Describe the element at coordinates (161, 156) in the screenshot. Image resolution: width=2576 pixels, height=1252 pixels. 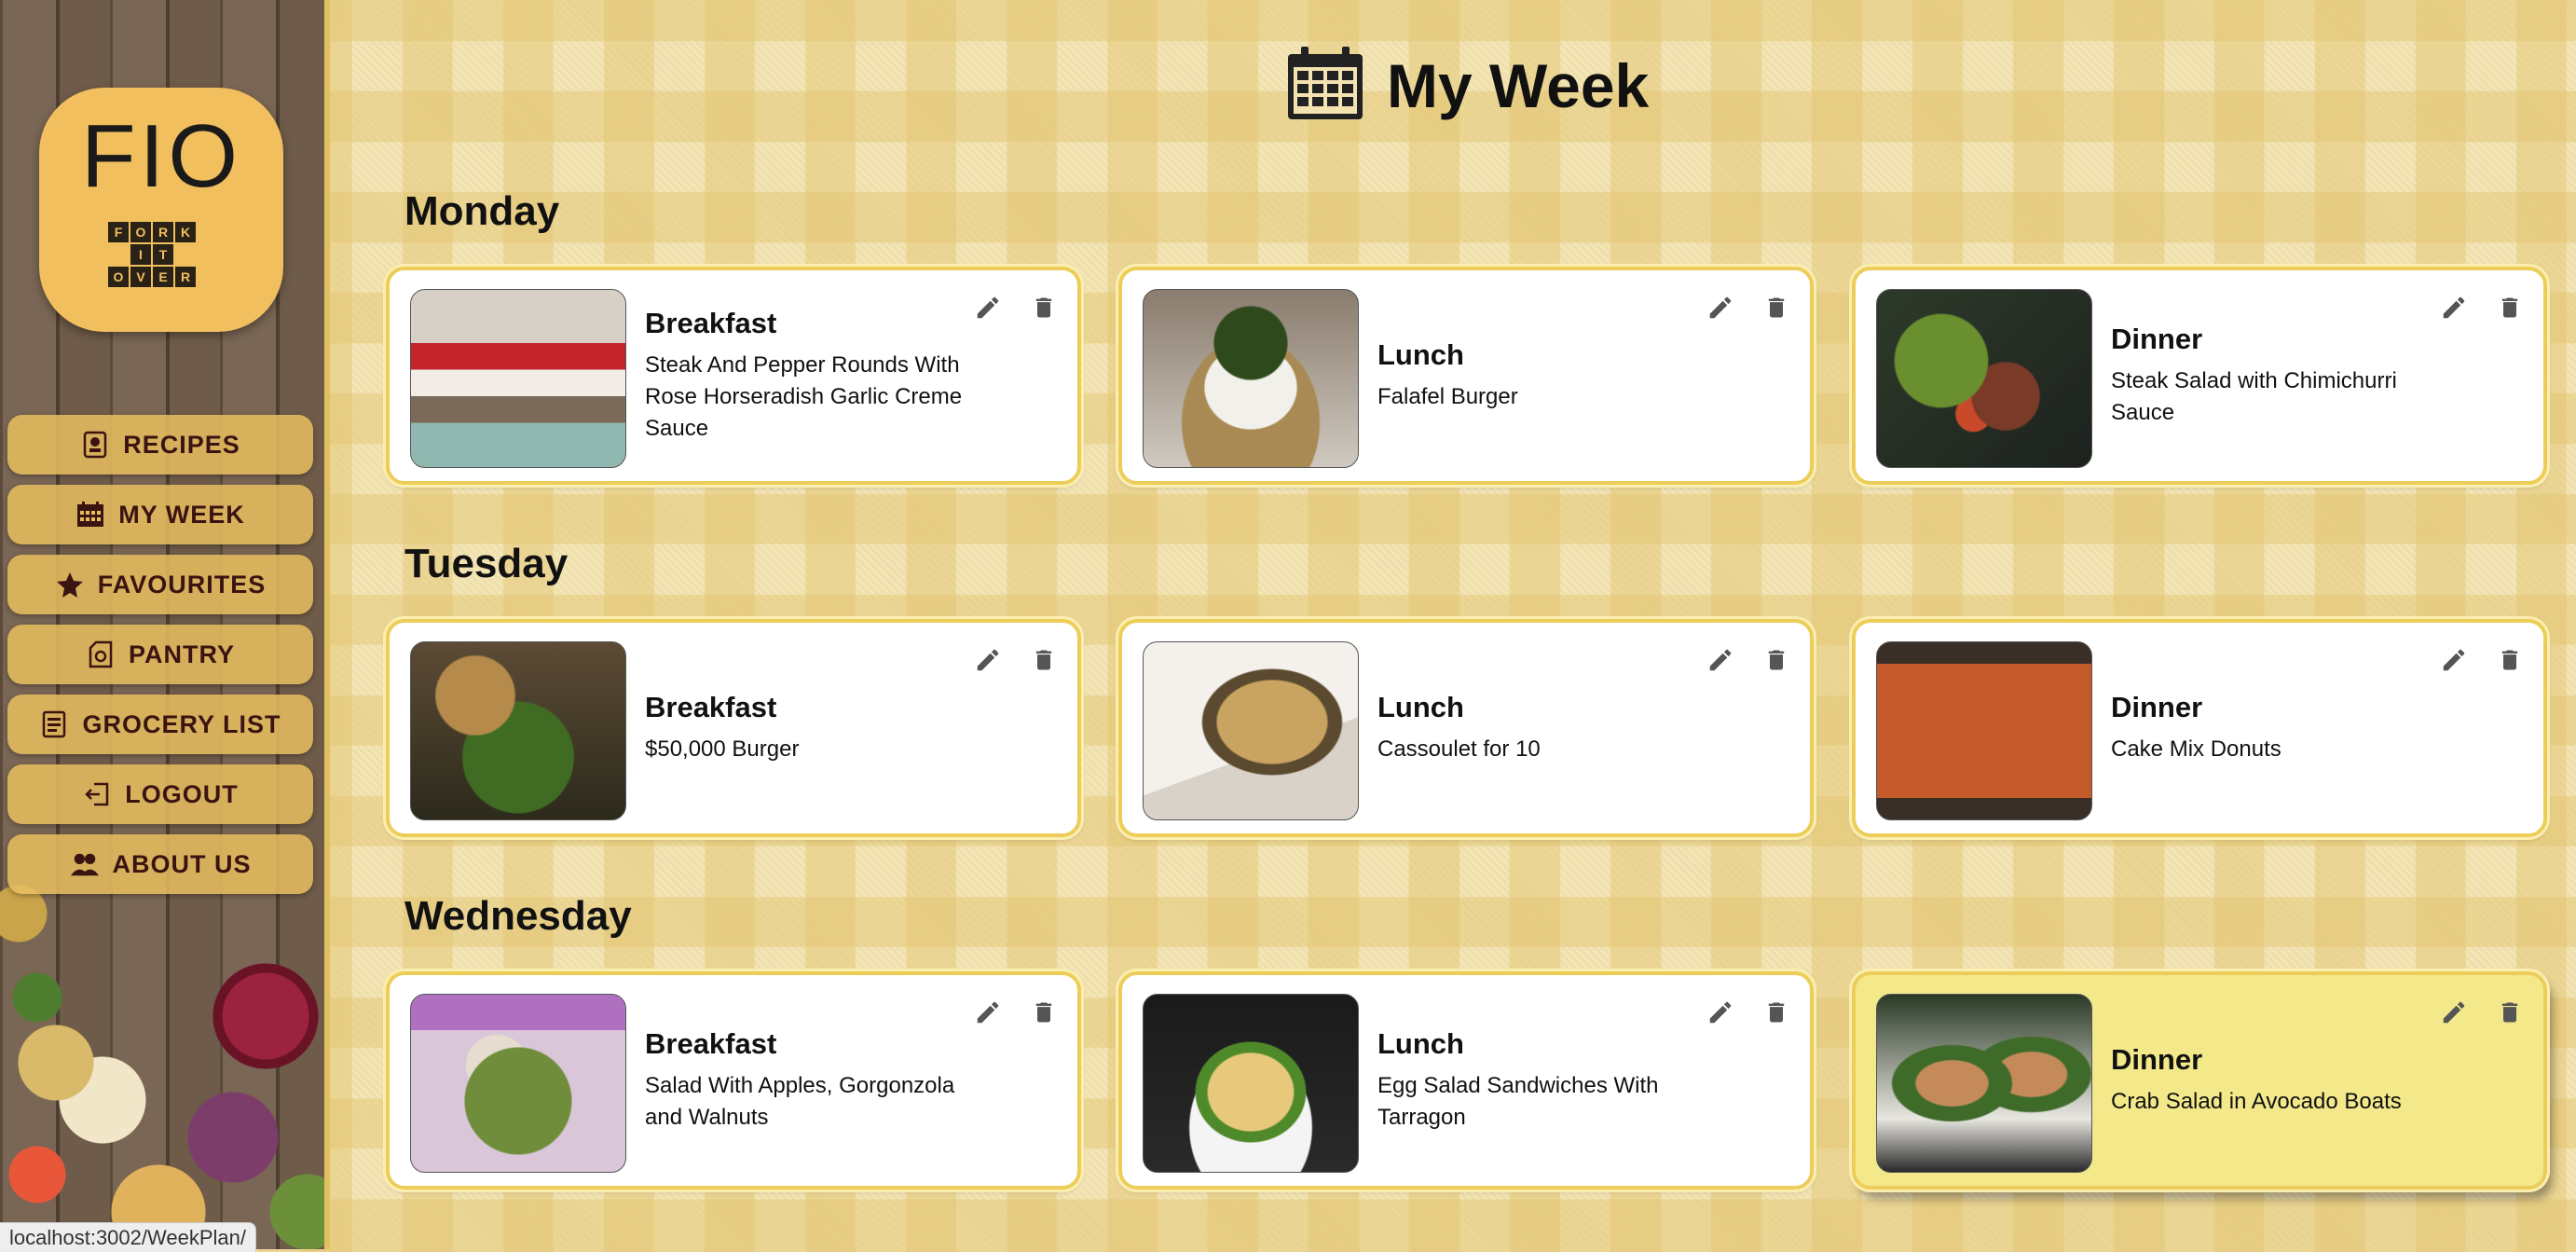
I see `logo-title: FIO` at that location.